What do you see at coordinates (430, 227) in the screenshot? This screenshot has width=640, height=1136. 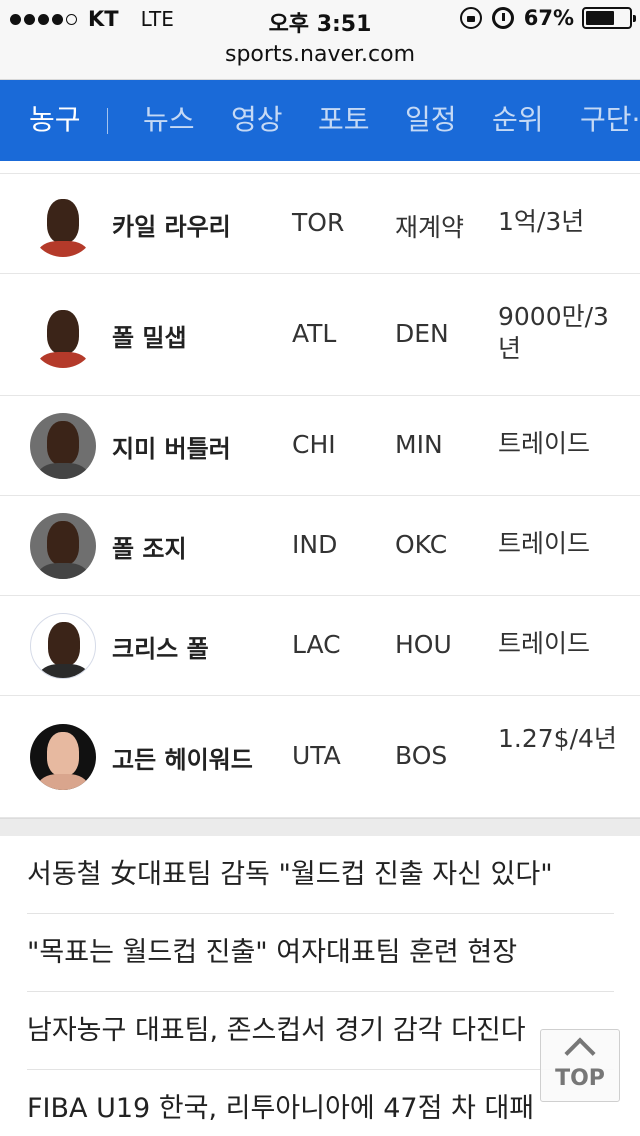 I see `to-team: 재계약` at bounding box center [430, 227].